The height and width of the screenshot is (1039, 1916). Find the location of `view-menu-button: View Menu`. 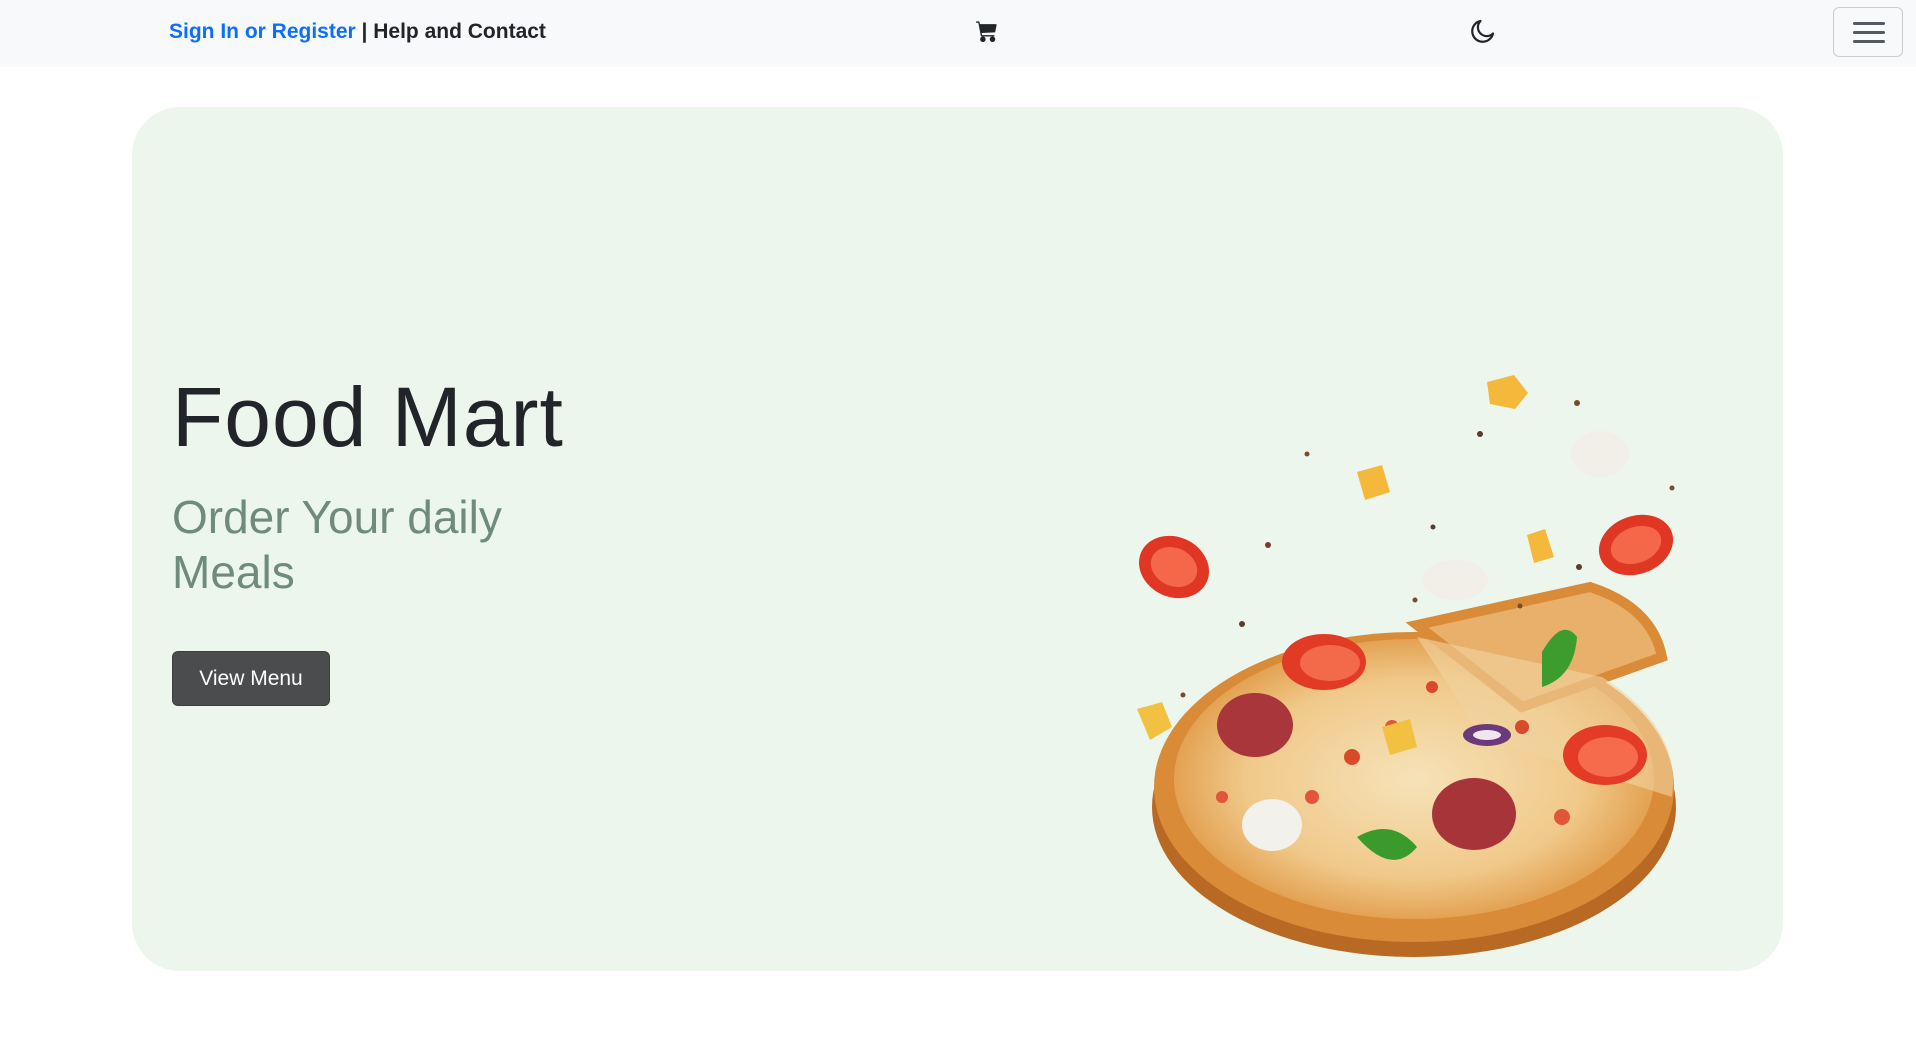

view-menu-button: View Menu is located at coordinates (251, 678).